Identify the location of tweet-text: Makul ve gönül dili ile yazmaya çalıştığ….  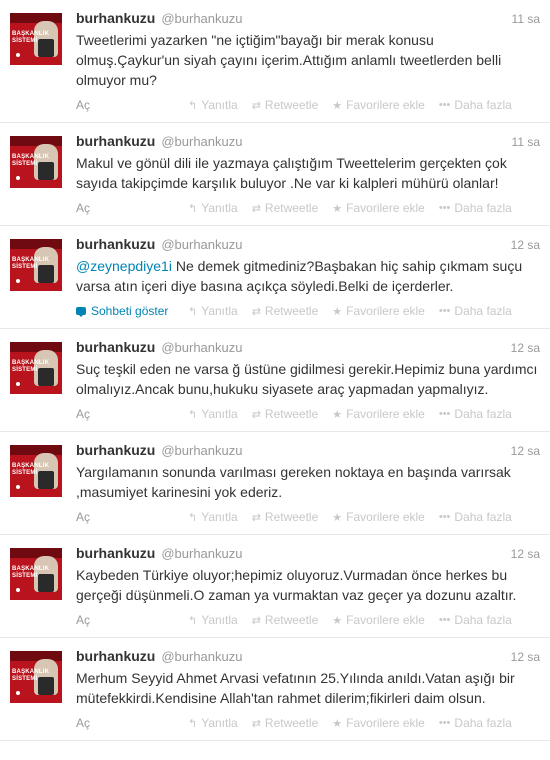
(291, 173).